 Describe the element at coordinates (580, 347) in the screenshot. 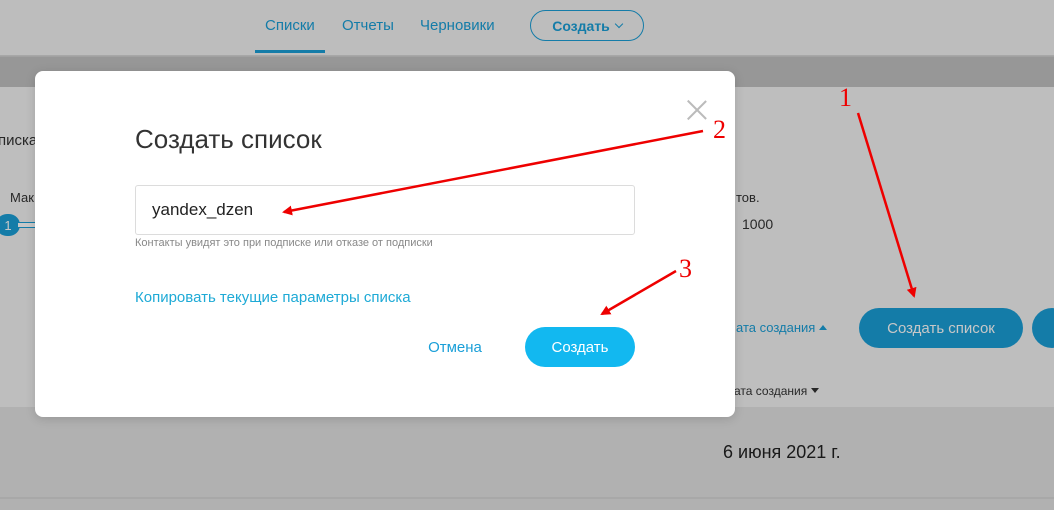

I see `create-button: Создать` at that location.